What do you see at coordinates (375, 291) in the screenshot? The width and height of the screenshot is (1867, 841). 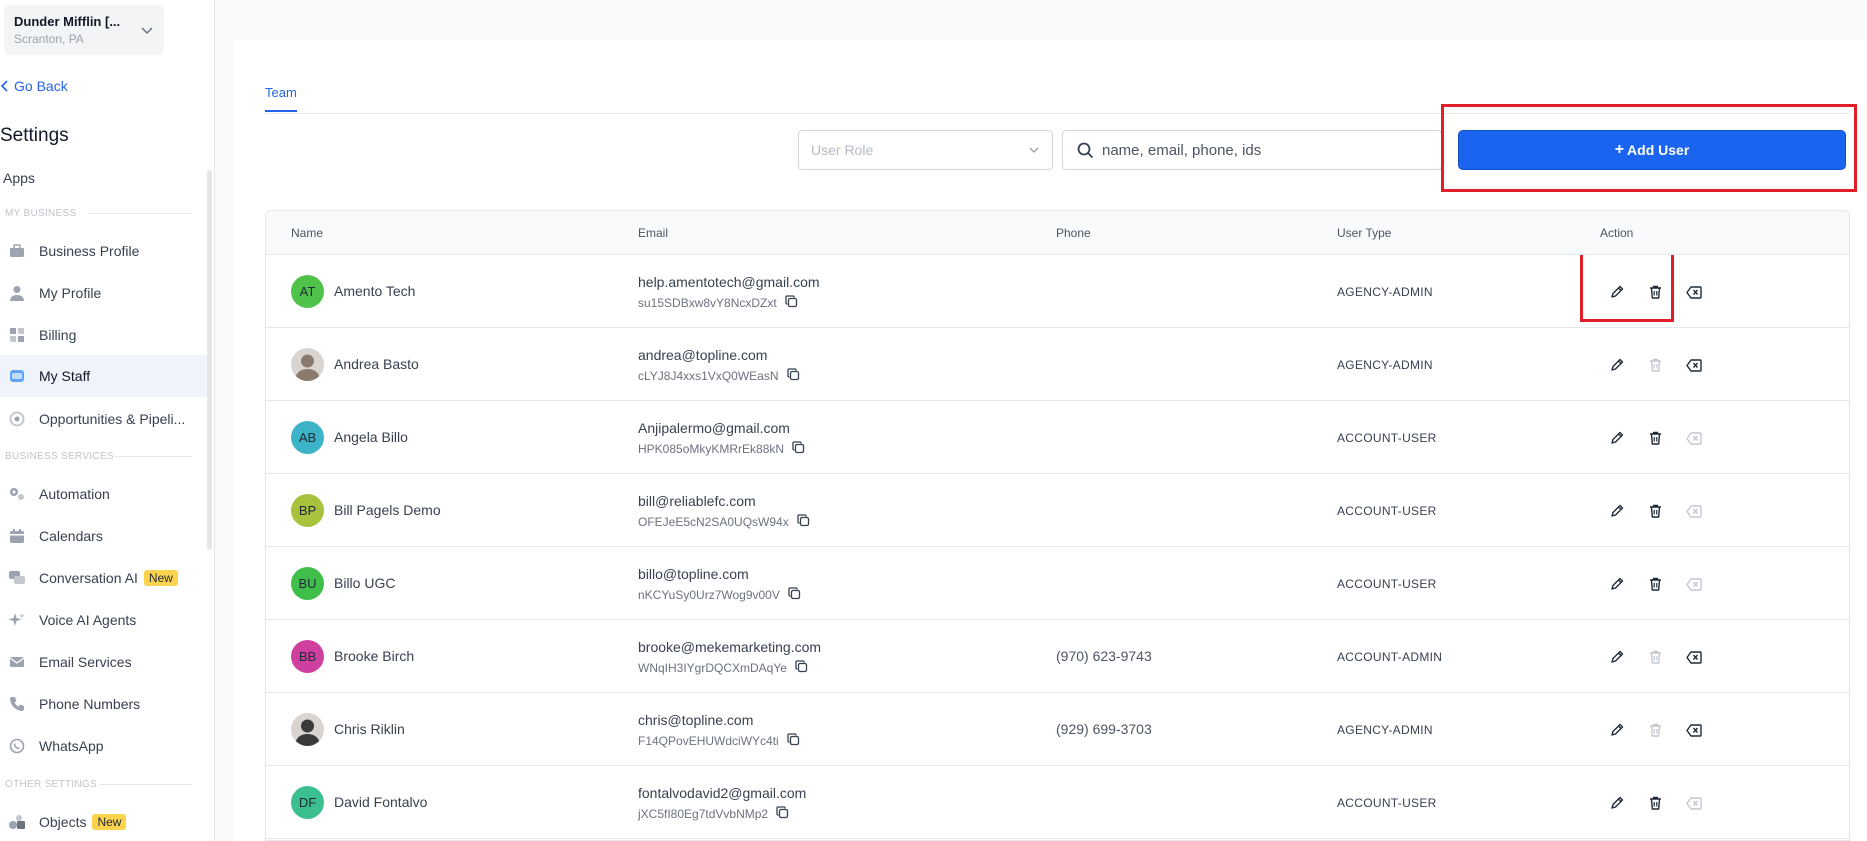 I see `user-name: Amento Tech` at bounding box center [375, 291].